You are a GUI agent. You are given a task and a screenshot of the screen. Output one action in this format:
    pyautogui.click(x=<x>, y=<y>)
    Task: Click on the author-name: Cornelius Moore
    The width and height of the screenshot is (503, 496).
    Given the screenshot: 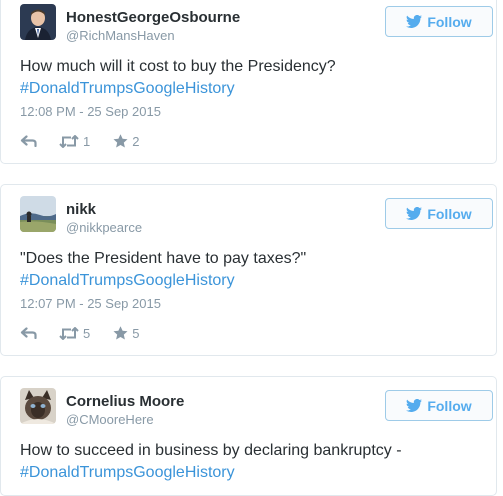 What is the action you would take?
    pyautogui.click(x=125, y=401)
    